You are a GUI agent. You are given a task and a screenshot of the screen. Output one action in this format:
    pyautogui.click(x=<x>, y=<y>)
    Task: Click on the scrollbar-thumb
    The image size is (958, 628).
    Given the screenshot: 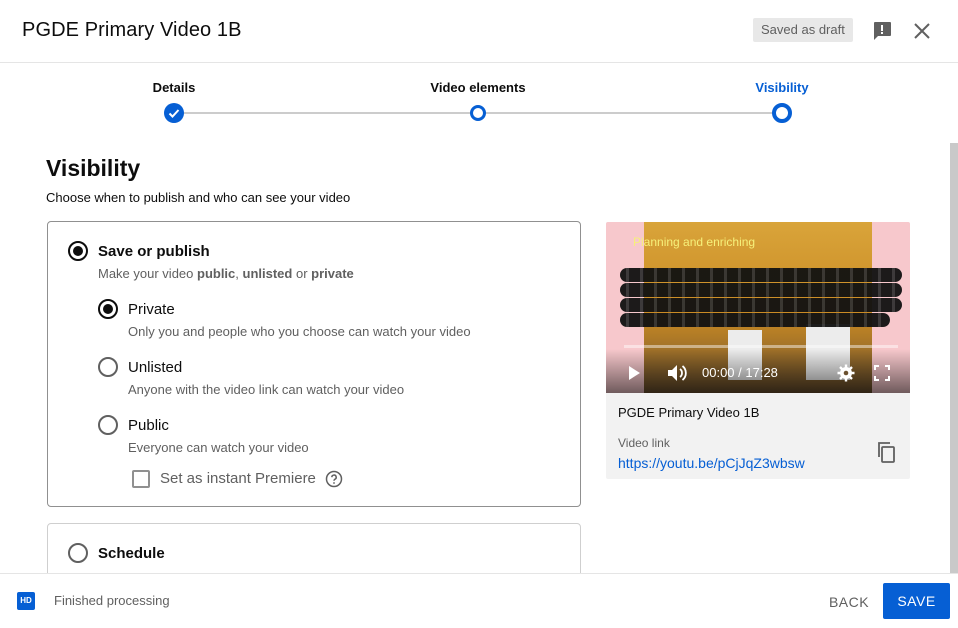 What is the action you would take?
    pyautogui.click(x=954, y=358)
    